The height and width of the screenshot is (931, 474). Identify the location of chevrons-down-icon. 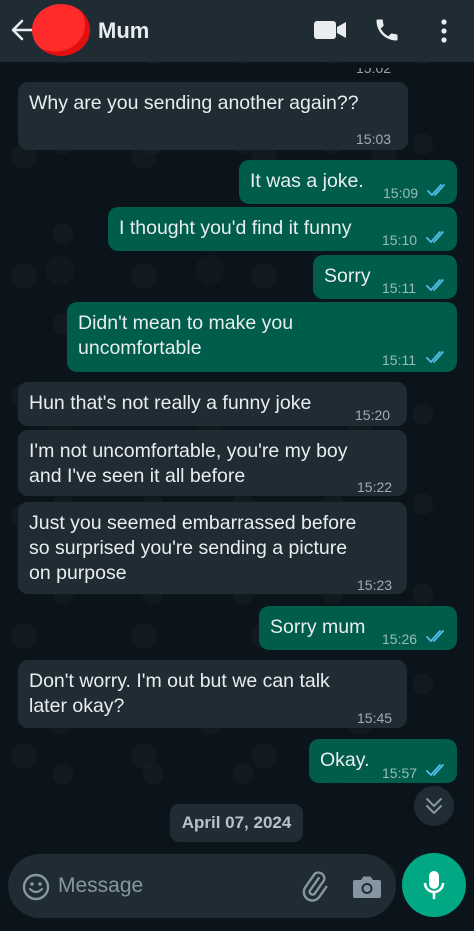
(434, 806).